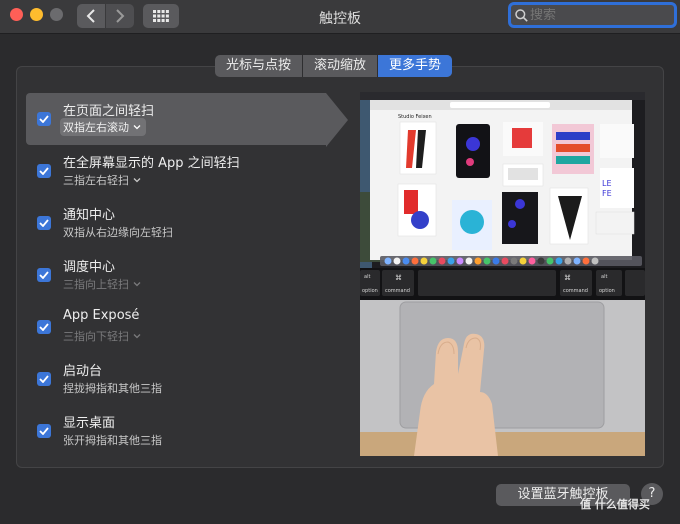 This screenshot has height=524, width=680. I want to click on grid-icon, so click(161, 16).